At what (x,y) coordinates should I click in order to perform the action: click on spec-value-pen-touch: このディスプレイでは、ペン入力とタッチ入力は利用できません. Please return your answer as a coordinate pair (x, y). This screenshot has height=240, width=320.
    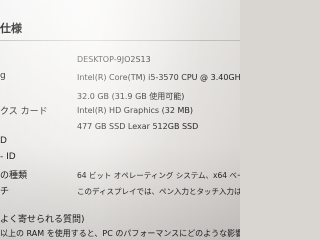
    Looking at the image, I should click on (158, 191).